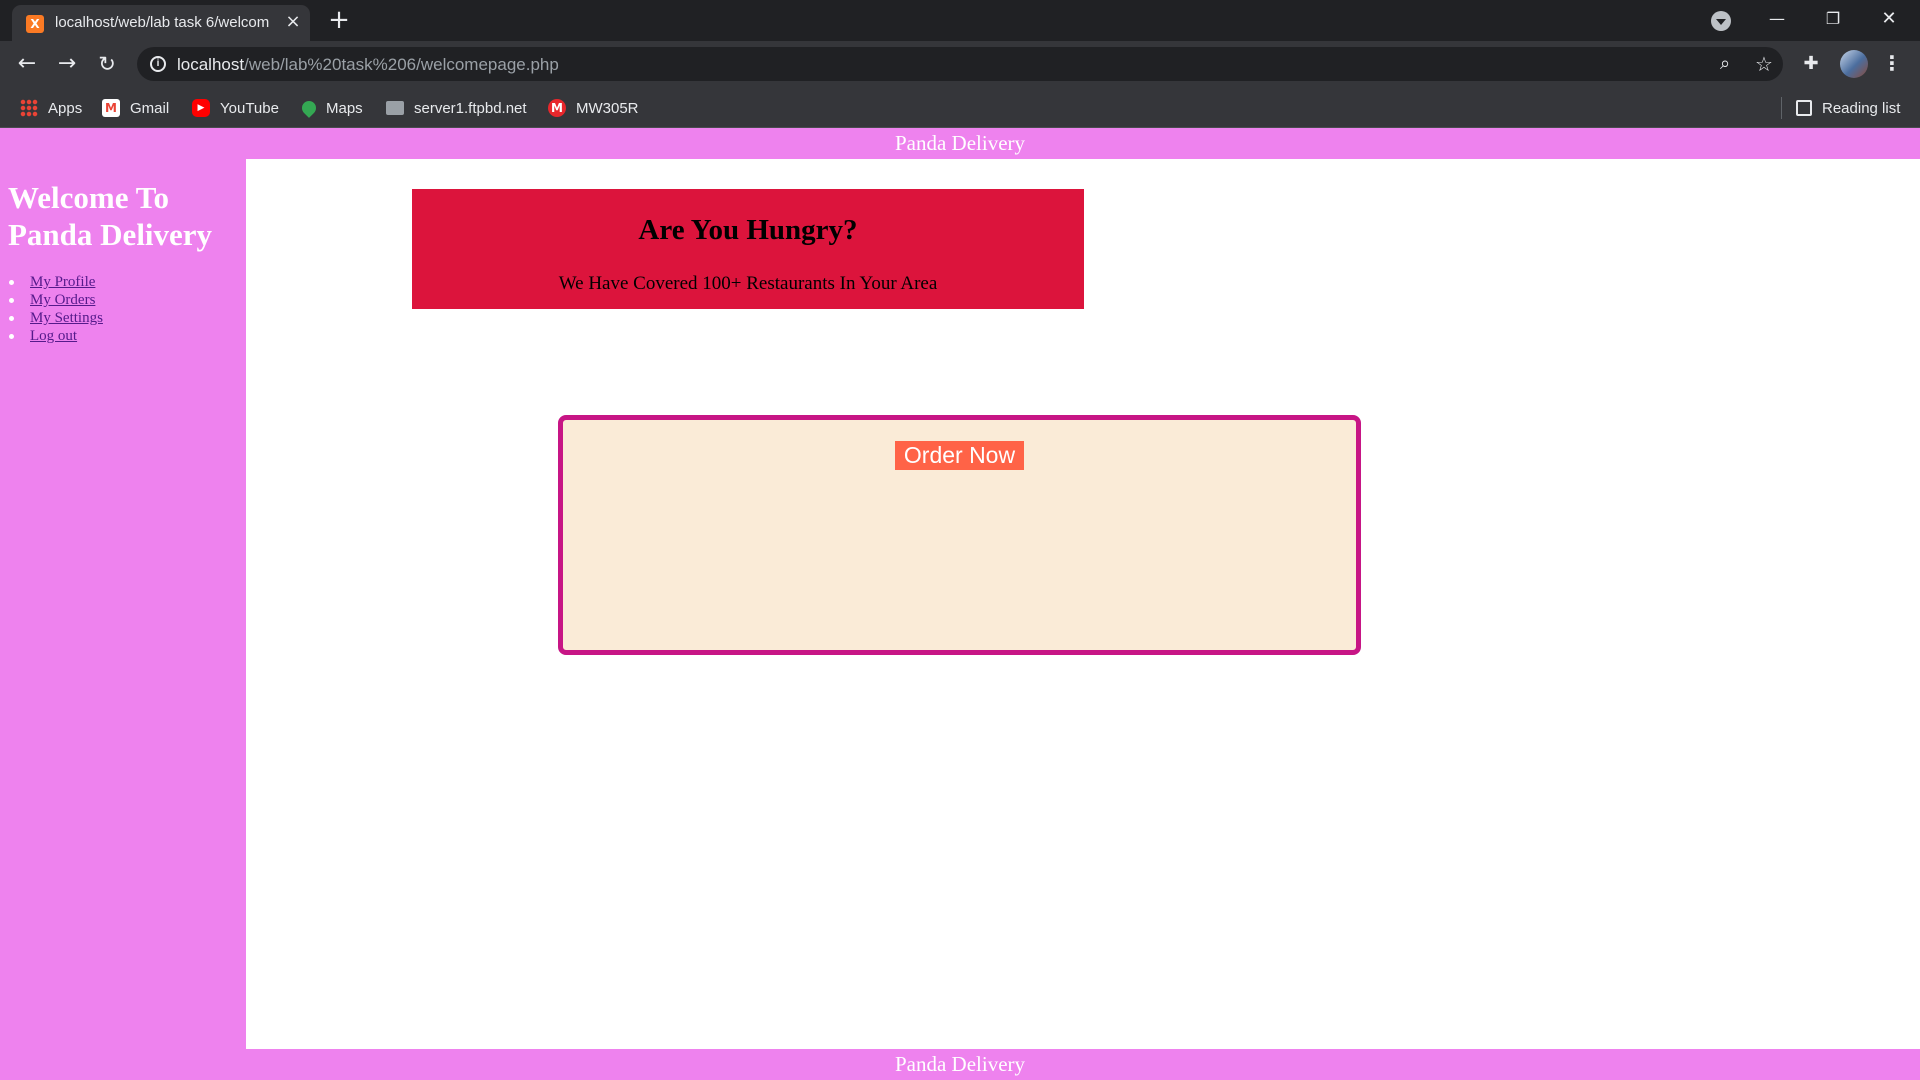 This screenshot has height=1080, width=1920. What do you see at coordinates (557, 108) in the screenshot?
I see `mw-icon: M` at bounding box center [557, 108].